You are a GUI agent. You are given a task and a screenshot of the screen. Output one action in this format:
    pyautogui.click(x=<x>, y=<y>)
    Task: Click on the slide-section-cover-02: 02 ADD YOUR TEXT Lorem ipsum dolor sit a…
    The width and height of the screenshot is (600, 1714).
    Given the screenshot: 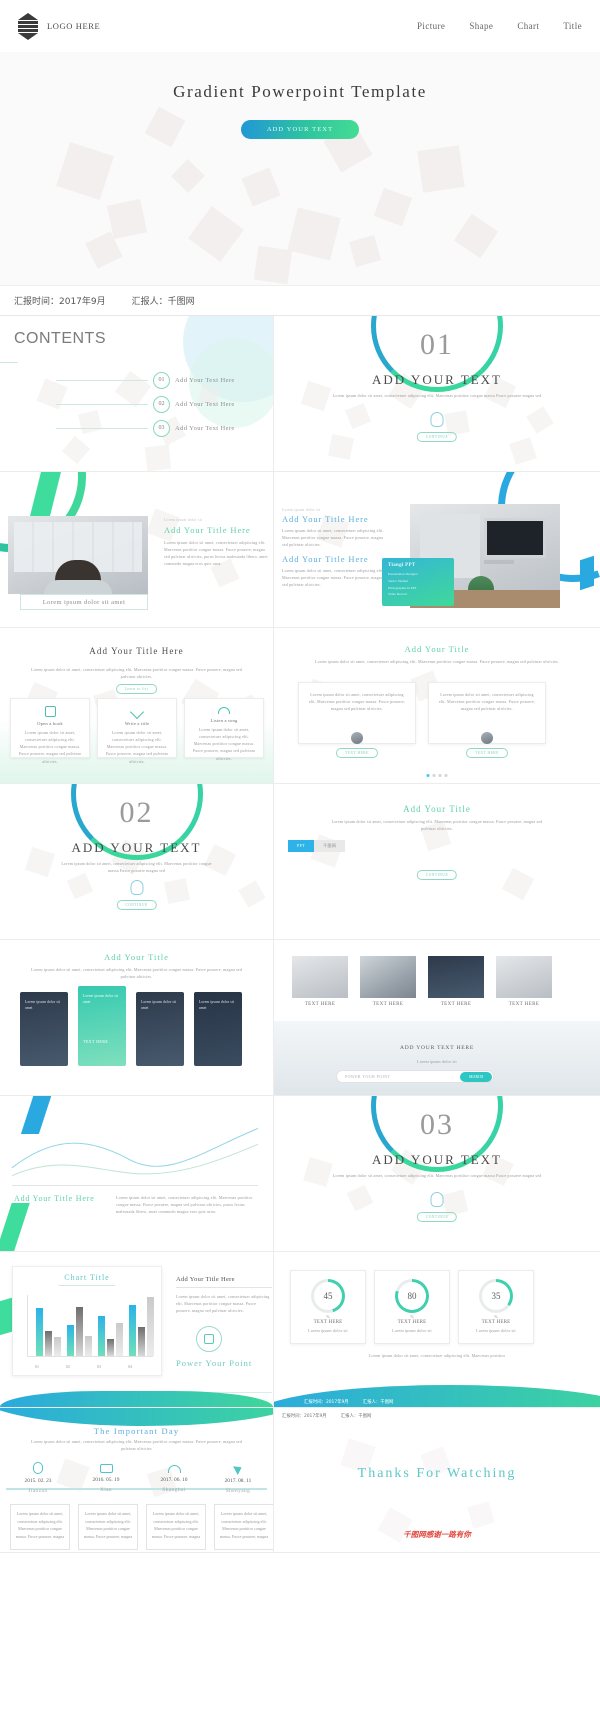 What is the action you would take?
    pyautogui.click(x=137, y=862)
    